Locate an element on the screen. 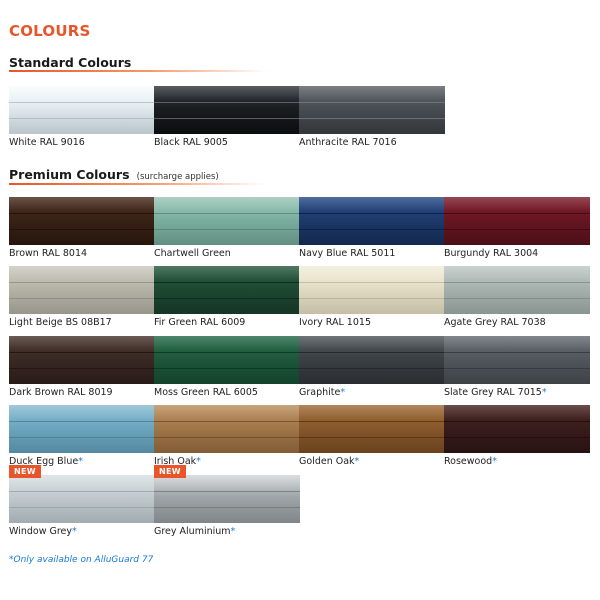  colour-label: Navy Blue RAL 5011 is located at coordinates (372, 253).